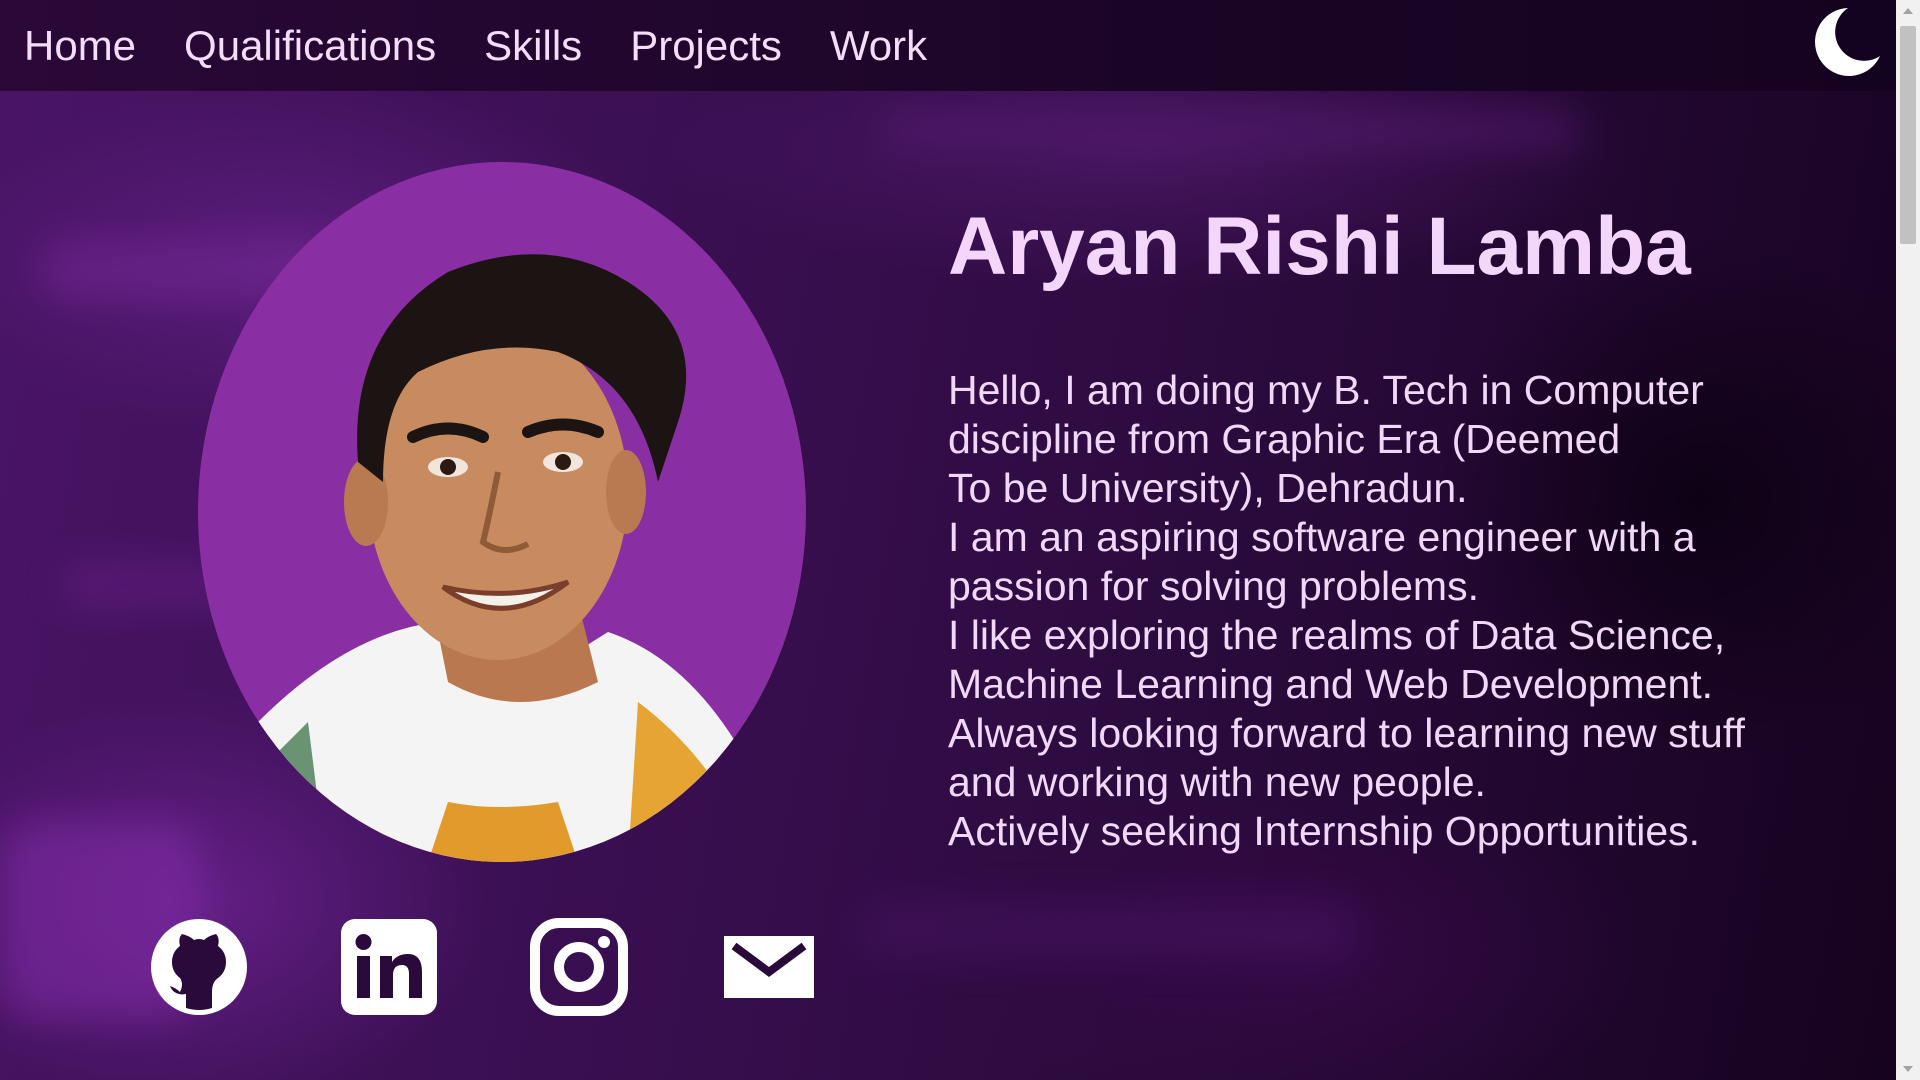 This screenshot has height=1080, width=1920. Describe the element at coordinates (80, 46) in the screenshot. I see `nav-home: Home` at that location.